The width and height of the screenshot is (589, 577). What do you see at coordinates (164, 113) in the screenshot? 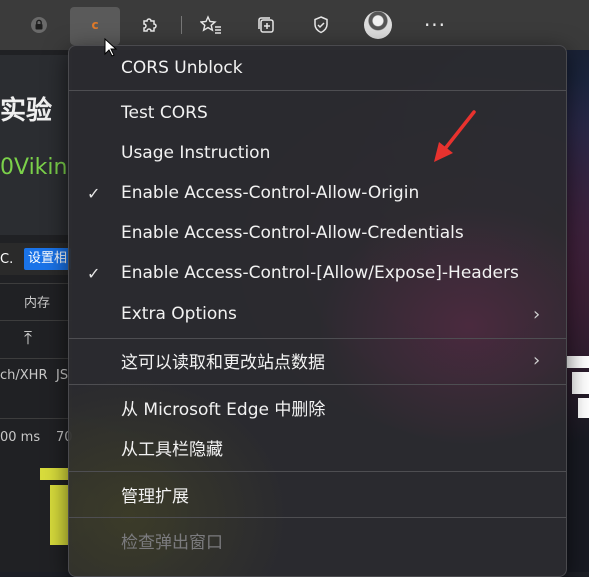
I see `menu-item-label: Test CORS` at bounding box center [164, 113].